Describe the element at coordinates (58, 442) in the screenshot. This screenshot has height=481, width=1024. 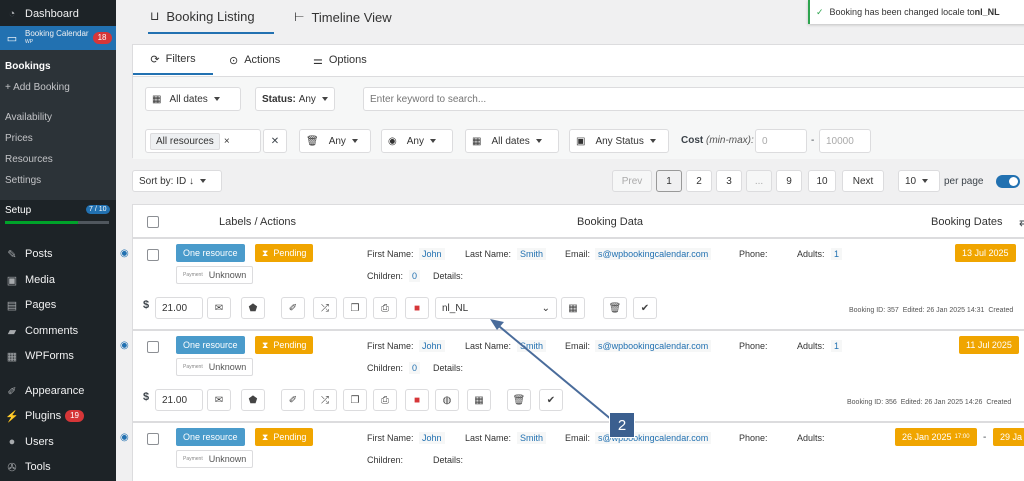
I see `sidebar-item-users: ● Users` at that location.